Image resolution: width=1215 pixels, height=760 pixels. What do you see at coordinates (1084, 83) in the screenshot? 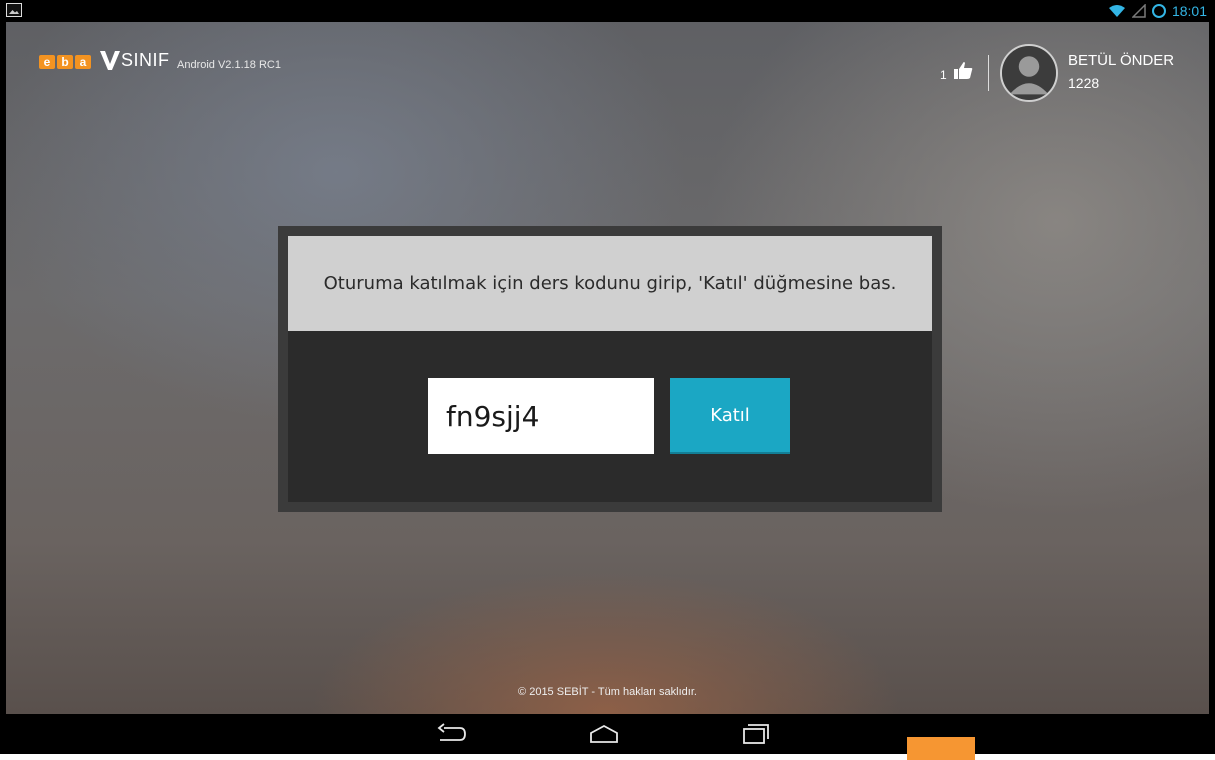
I see `user-id: 1228` at bounding box center [1084, 83].